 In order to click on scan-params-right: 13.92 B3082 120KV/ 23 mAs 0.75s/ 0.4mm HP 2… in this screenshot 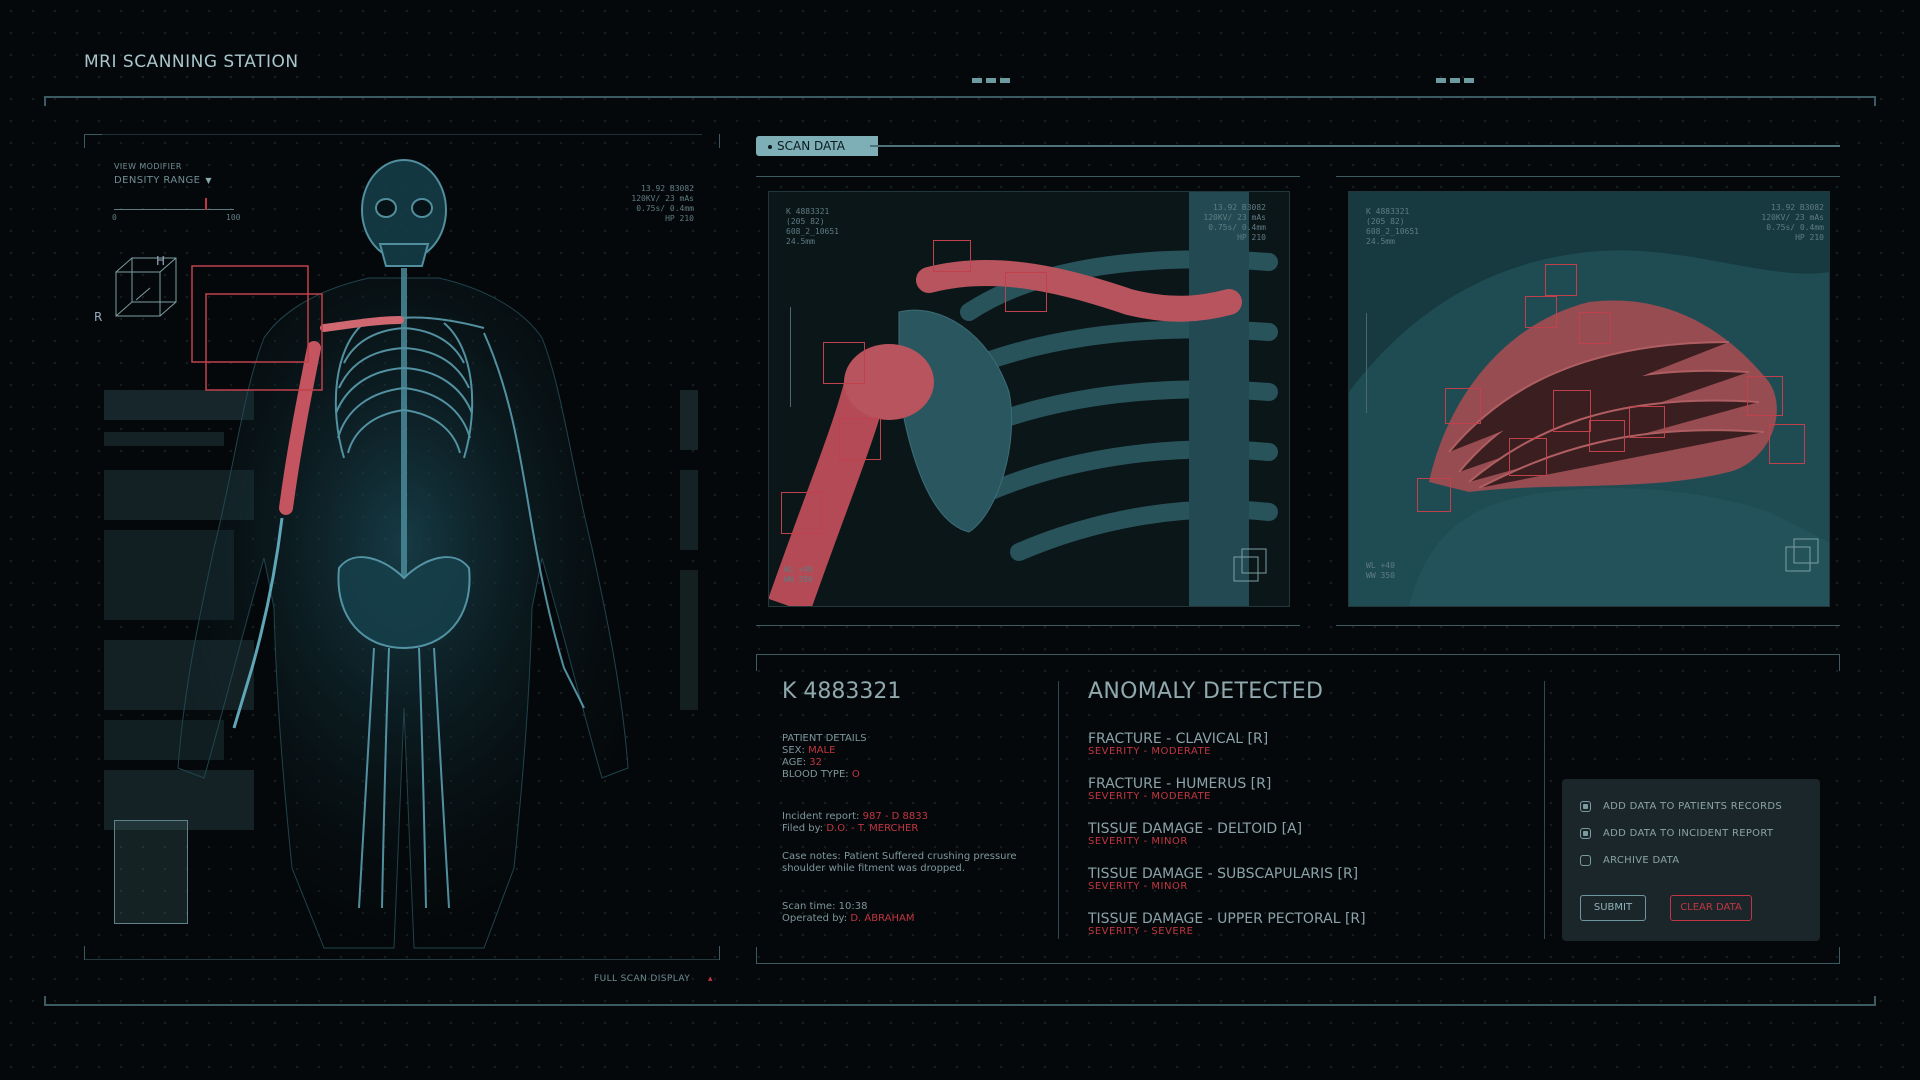, I will do `click(1792, 222)`.